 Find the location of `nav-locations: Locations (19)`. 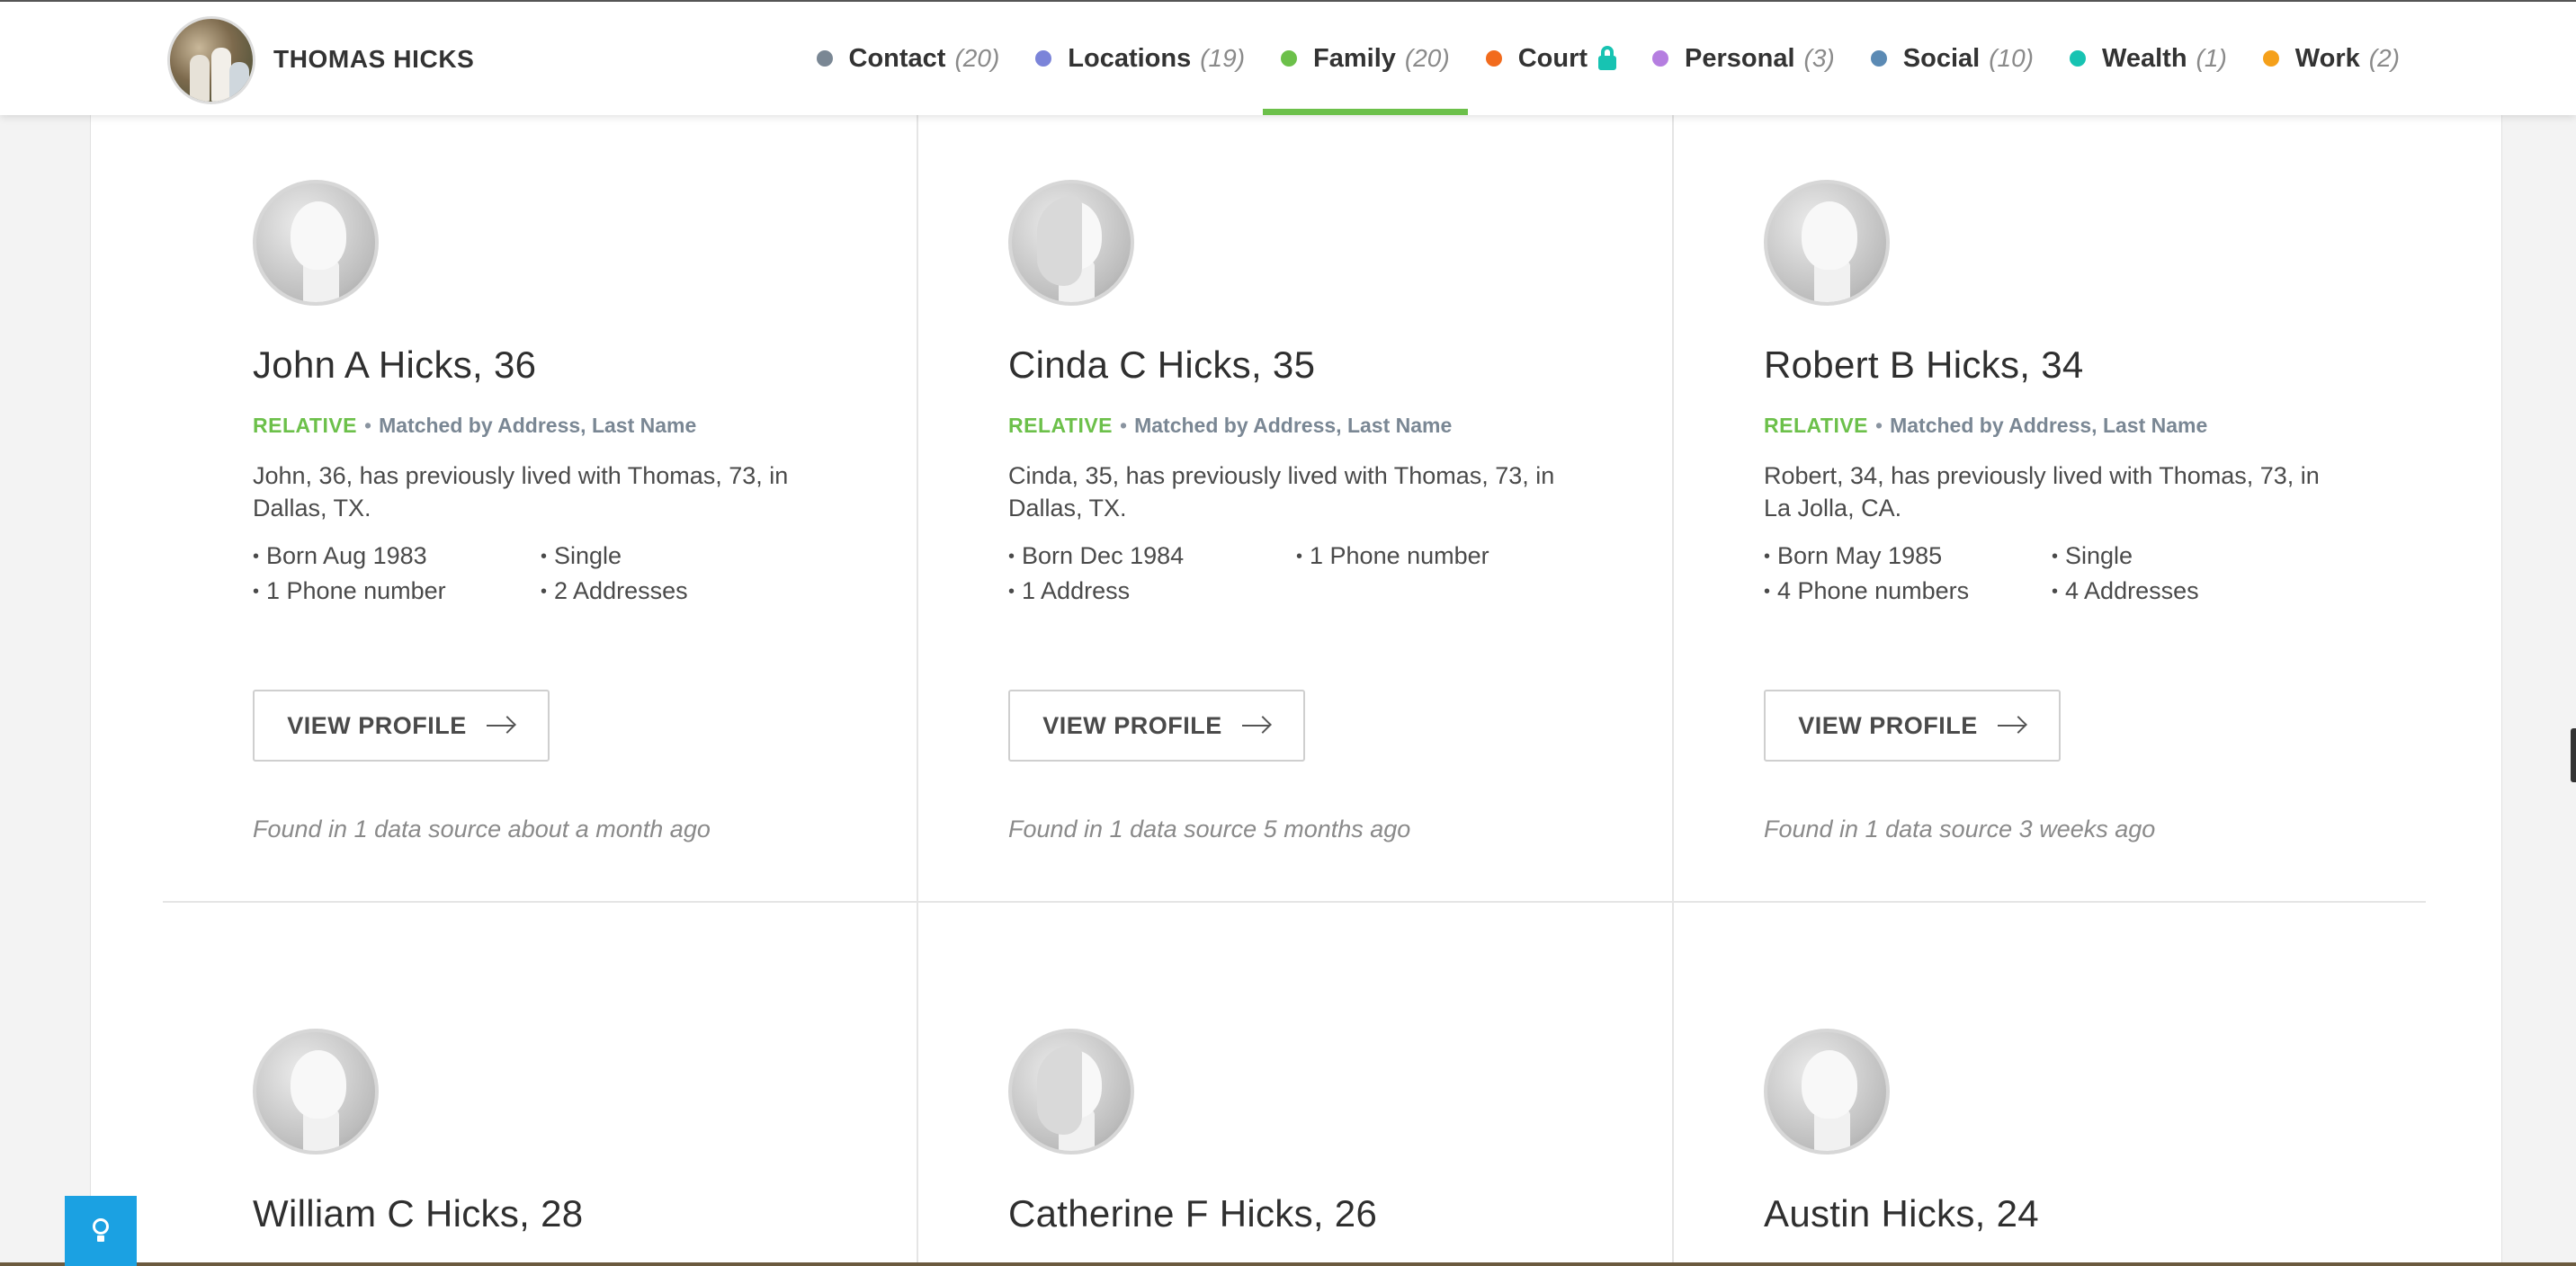

nav-locations: Locations (19) is located at coordinates (1140, 59).